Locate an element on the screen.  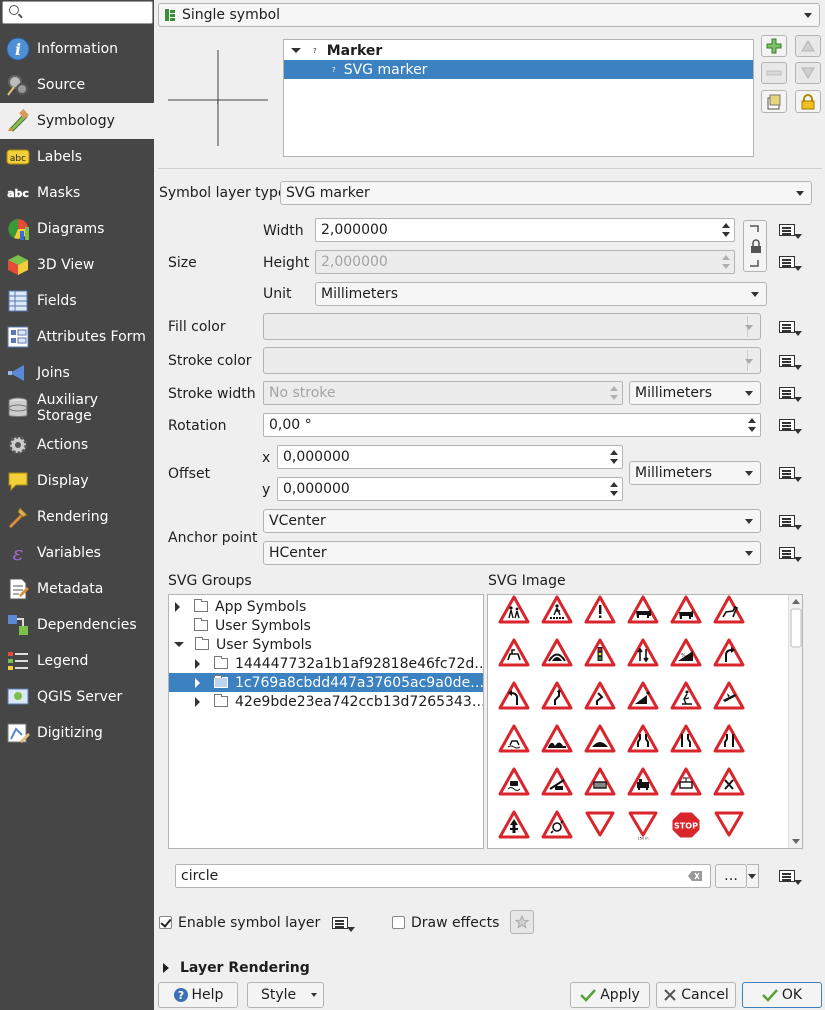
svg-image-scrollbar is located at coordinates (795, 721).